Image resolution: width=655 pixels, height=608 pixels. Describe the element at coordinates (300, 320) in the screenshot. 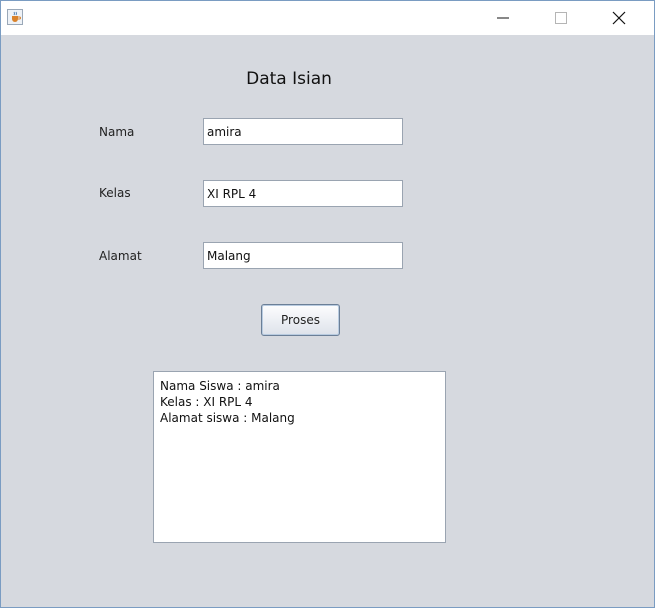

I see `proses-button: Proses` at that location.